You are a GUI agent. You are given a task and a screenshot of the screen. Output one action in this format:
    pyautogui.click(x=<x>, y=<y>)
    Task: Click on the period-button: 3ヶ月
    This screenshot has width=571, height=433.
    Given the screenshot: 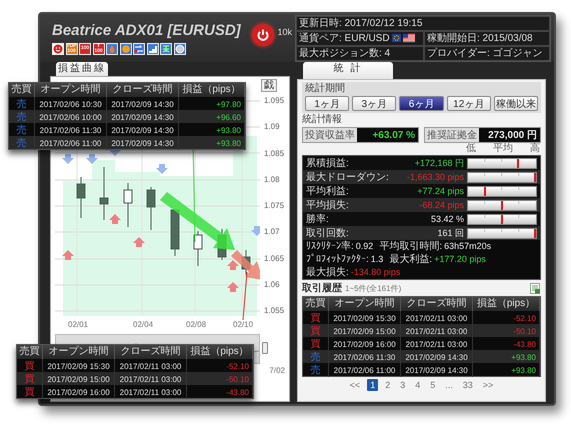 What is the action you would take?
    pyautogui.click(x=374, y=103)
    